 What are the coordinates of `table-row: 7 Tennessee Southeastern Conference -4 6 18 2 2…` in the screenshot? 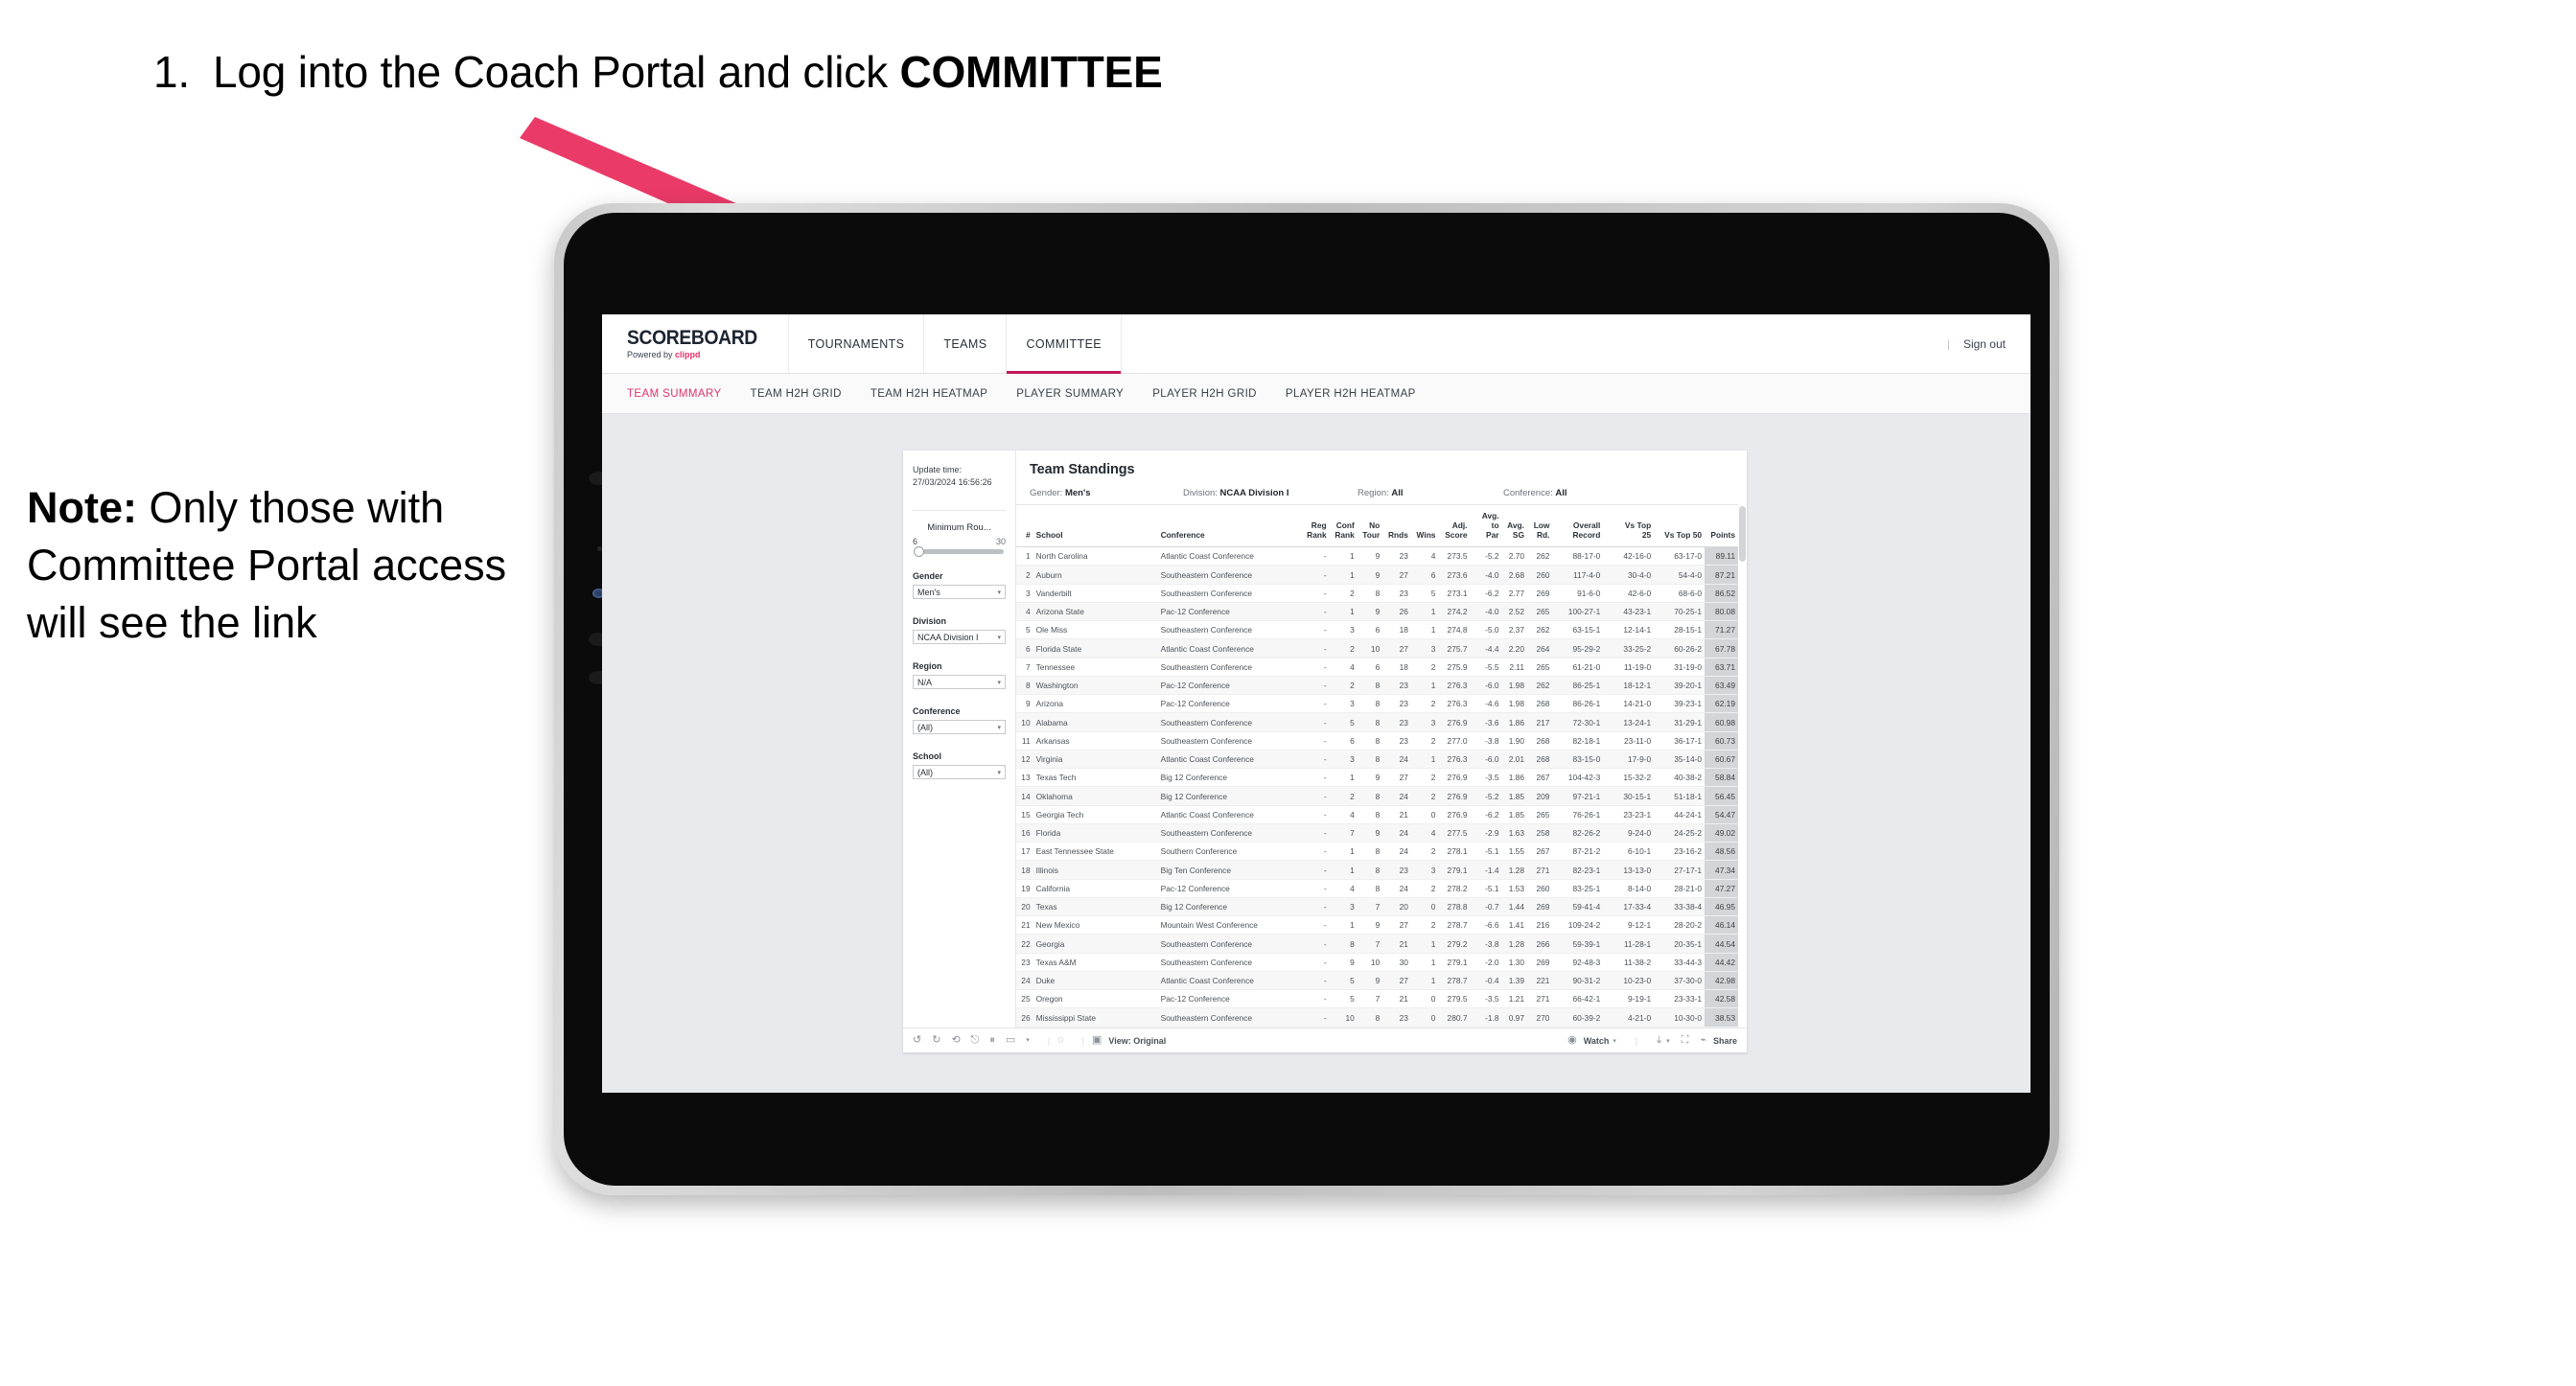 It's located at (1377, 667).